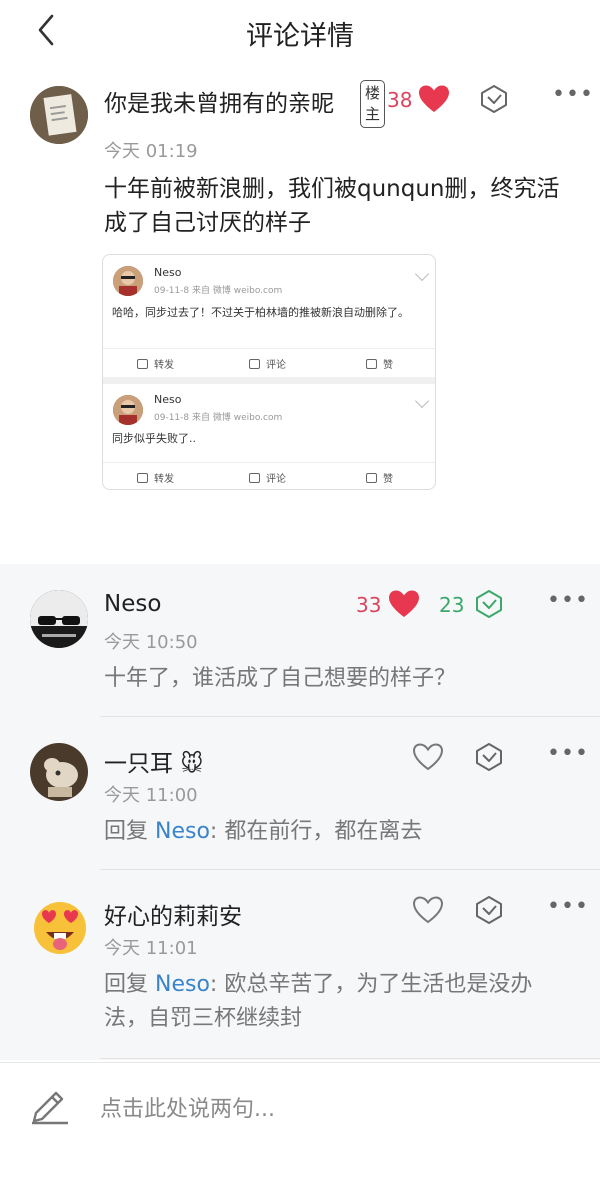 The image size is (600, 1192). What do you see at coordinates (50, 1108) in the screenshot?
I see `pencil-icon` at bounding box center [50, 1108].